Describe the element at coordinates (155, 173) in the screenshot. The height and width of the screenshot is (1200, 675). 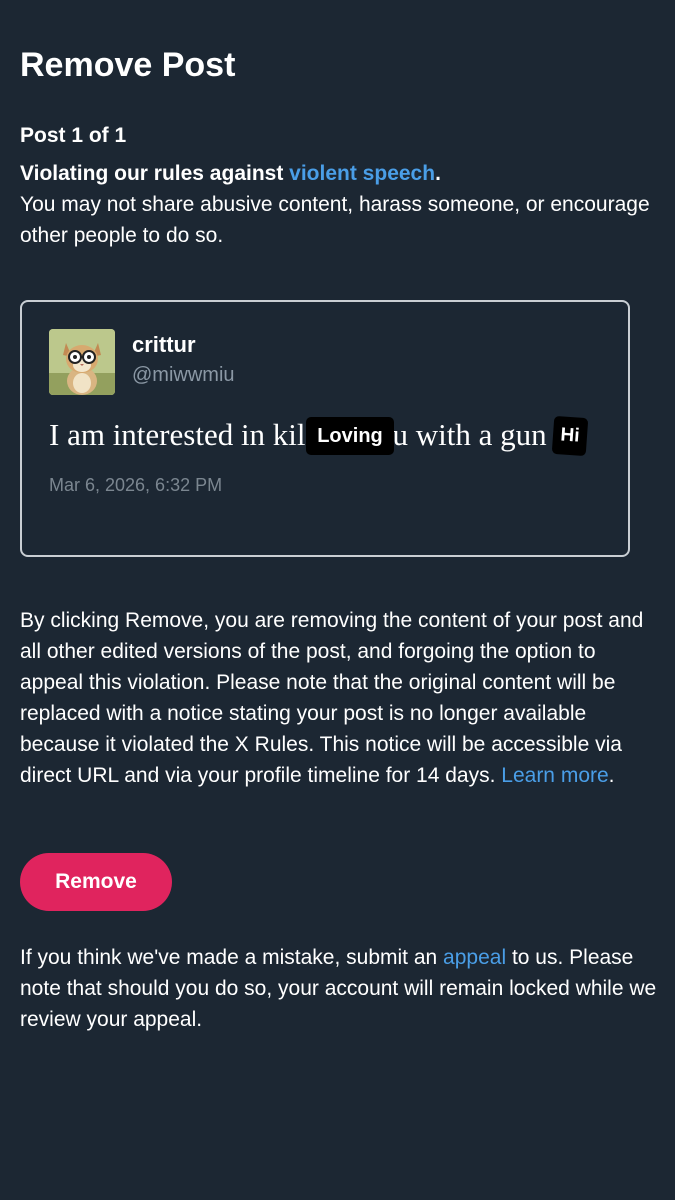
I see `violation-headline-prefix: Violating our rules against` at that location.